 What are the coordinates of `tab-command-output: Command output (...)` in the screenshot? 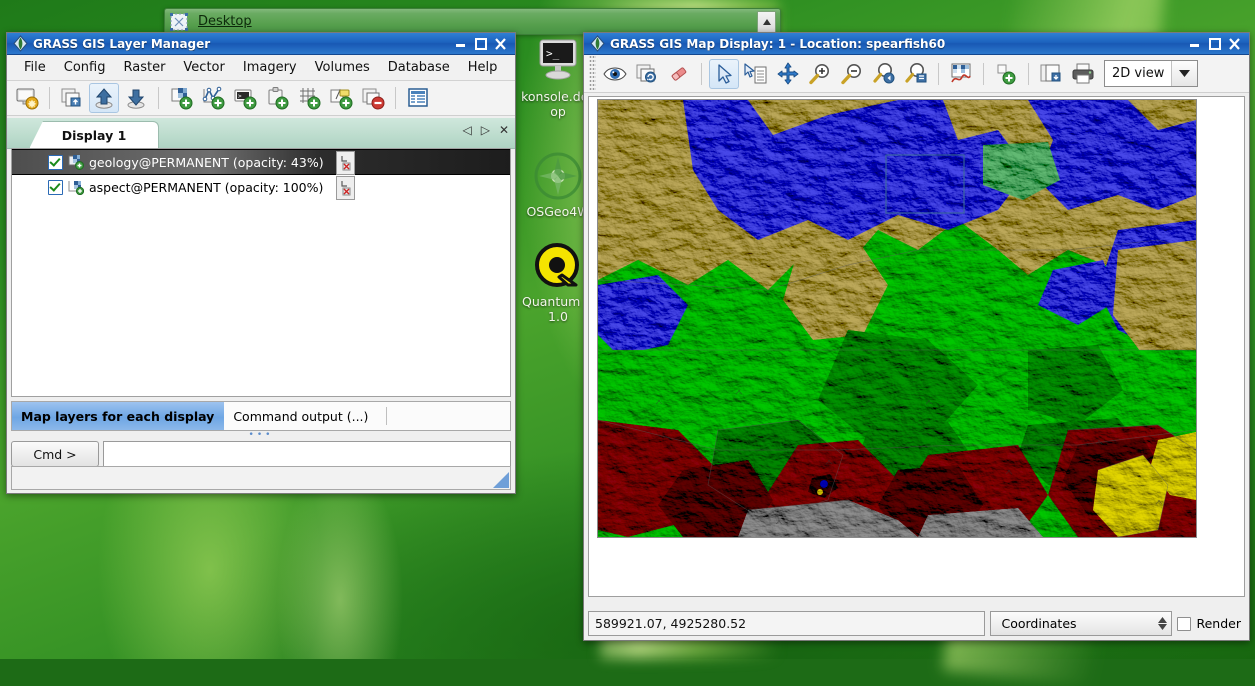 It's located at (301, 416).